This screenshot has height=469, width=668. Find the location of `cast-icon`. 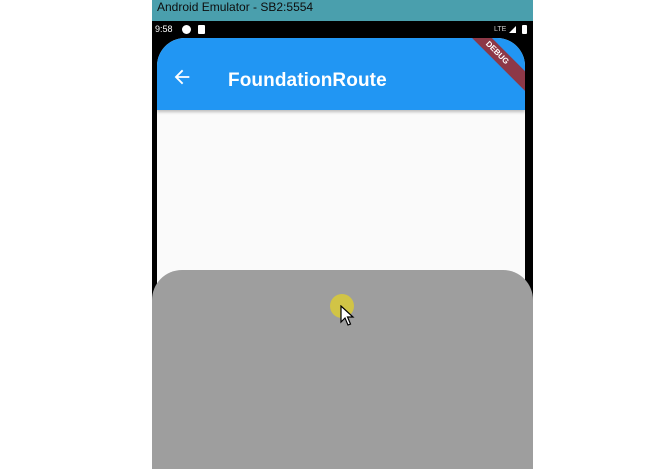

cast-icon is located at coordinates (186, 29).